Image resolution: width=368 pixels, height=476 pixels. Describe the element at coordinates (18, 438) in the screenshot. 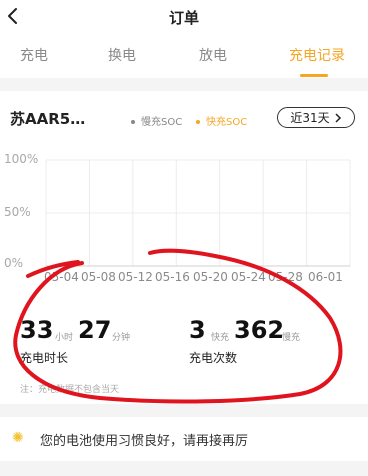

I see `sun-icon: ✺` at that location.